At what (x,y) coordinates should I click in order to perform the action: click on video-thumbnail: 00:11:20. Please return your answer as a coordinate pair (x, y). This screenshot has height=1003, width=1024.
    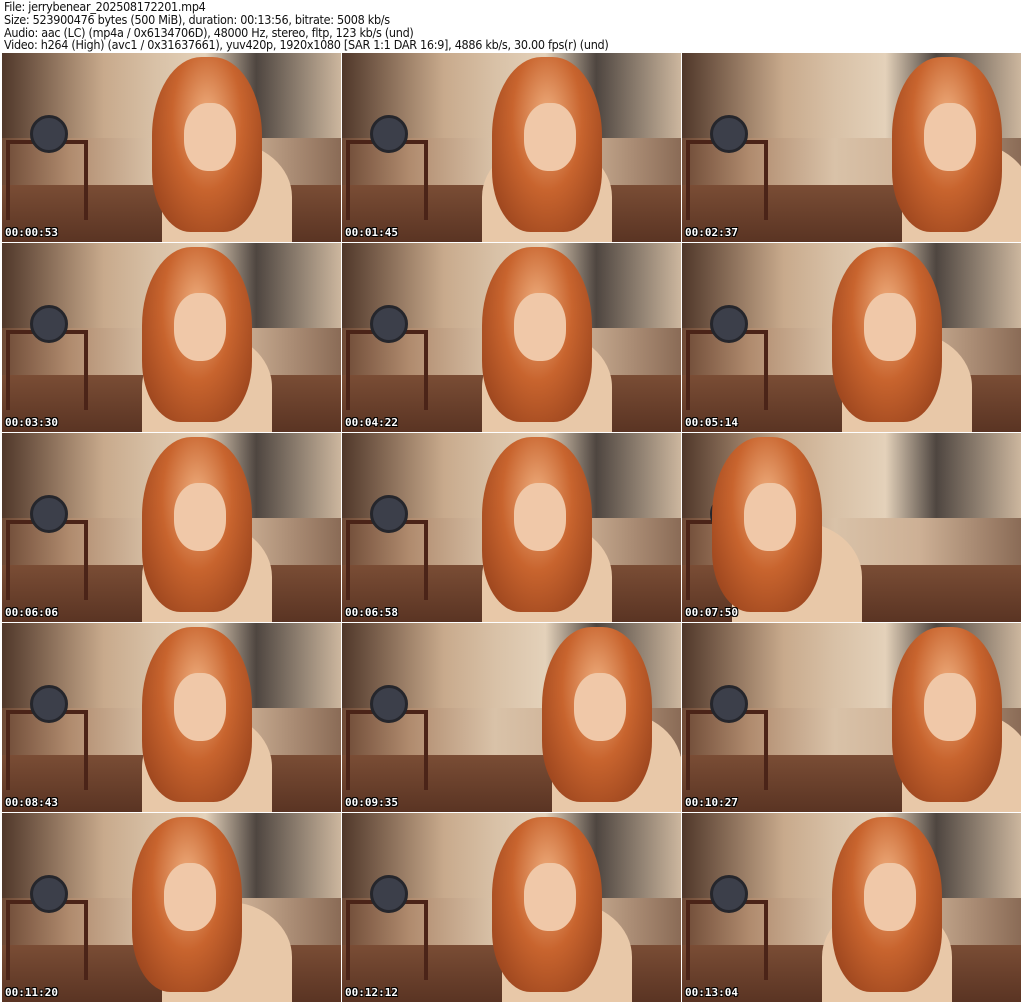
    Looking at the image, I should click on (171, 907).